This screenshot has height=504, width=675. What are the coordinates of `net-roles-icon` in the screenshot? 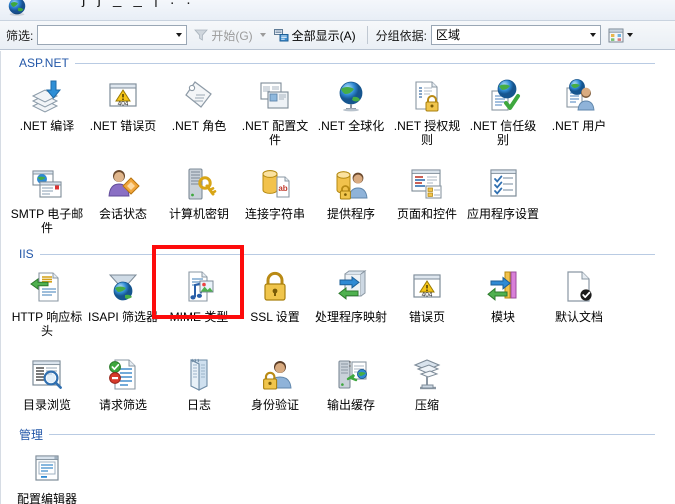 It's located at (199, 96).